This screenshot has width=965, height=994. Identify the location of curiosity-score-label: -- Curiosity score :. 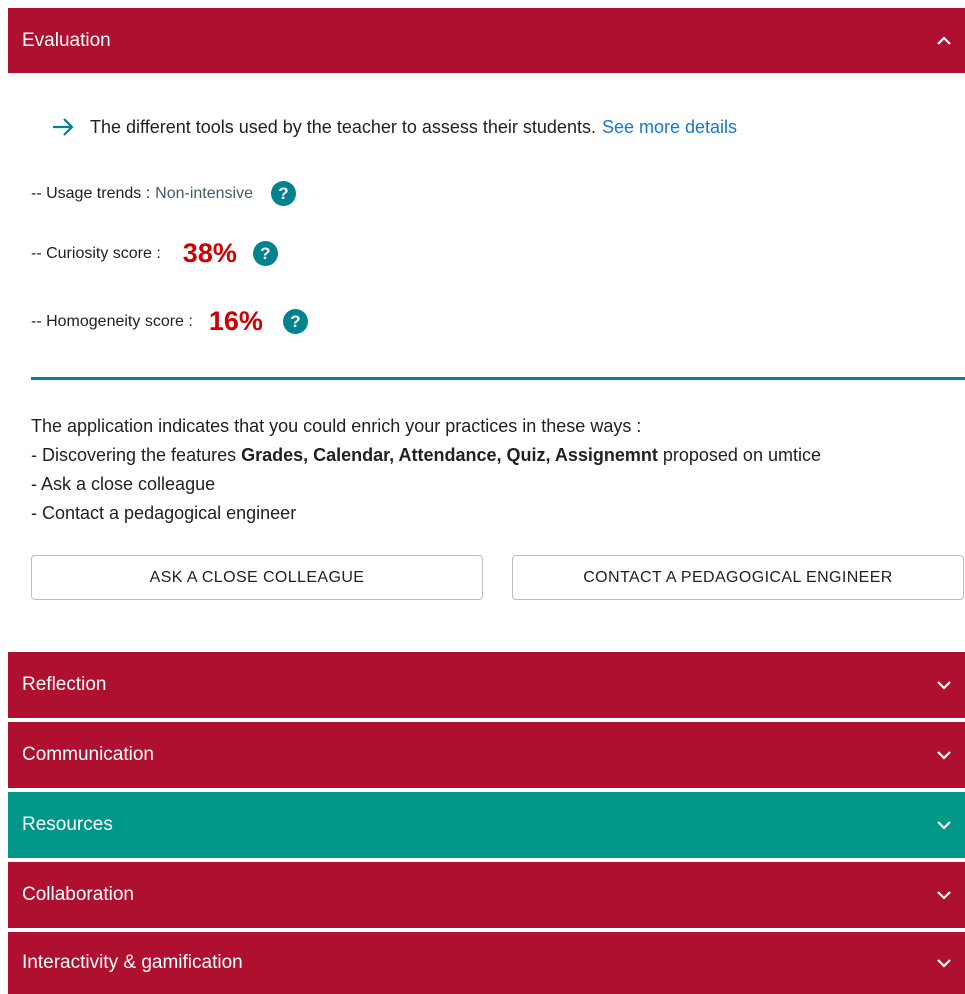
(96, 253).